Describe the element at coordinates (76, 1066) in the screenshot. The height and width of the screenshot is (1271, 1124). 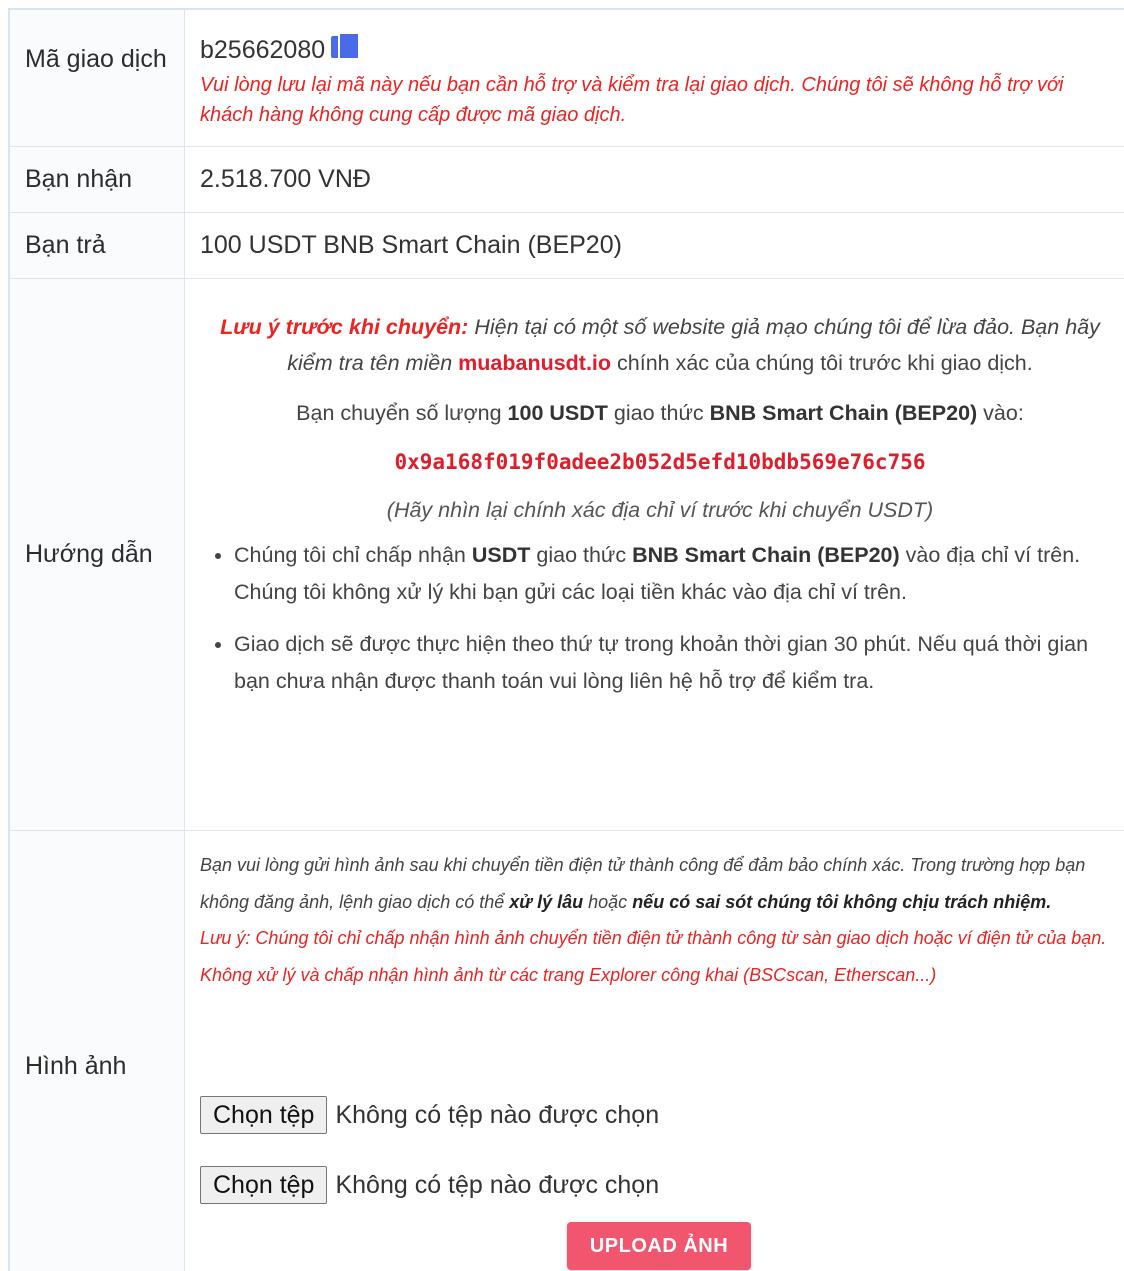
I see `image-label: Hình ảnh` at that location.